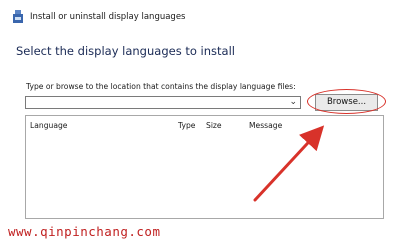  What do you see at coordinates (108, 17) in the screenshot?
I see `window-title: Install or uninstall display languages` at bounding box center [108, 17].